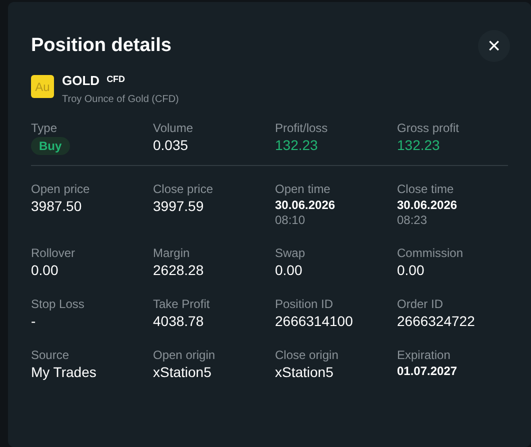 This screenshot has width=531, height=447. Describe the element at coordinates (61, 189) in the screenshot. I see `field-label: Open price` at that location.